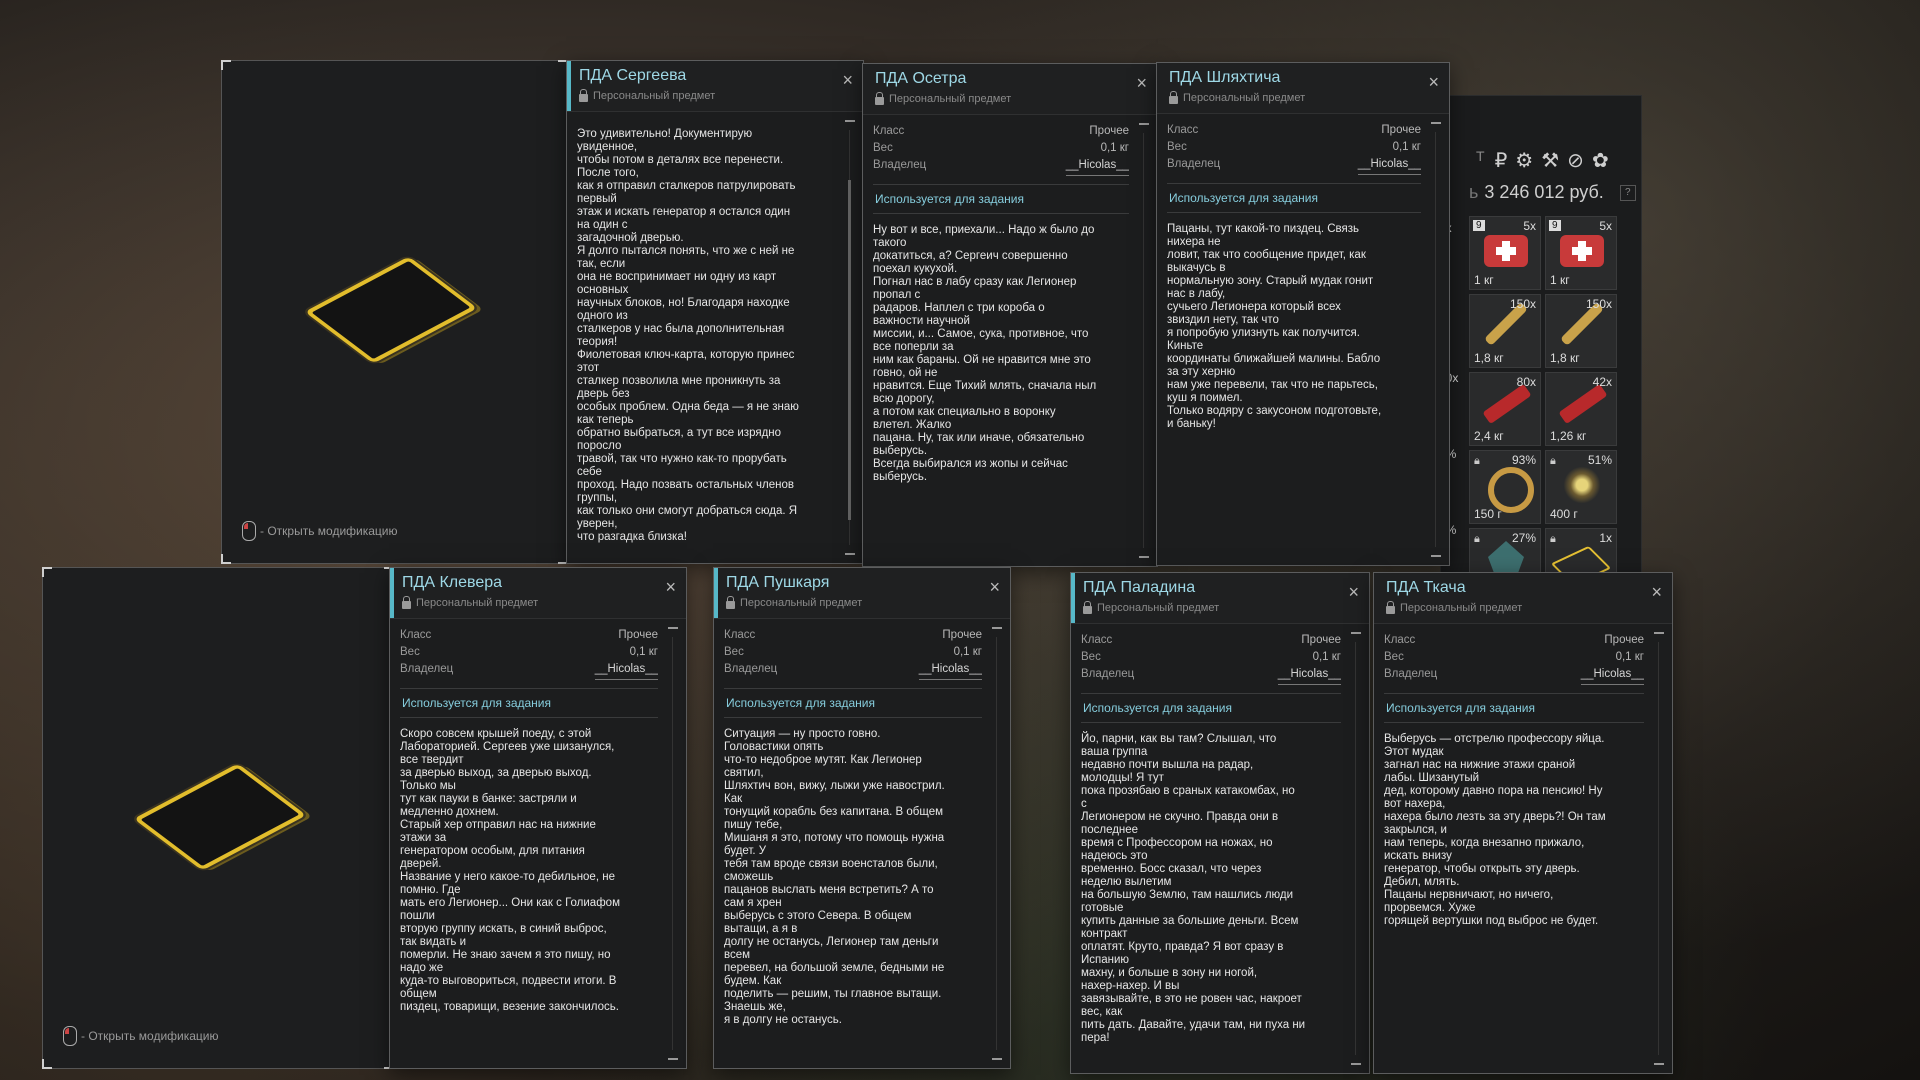  Describe the element at coordinates (1544, 192) in the screenshot. I see `money-value: 3 246 012 руб.` at that location.